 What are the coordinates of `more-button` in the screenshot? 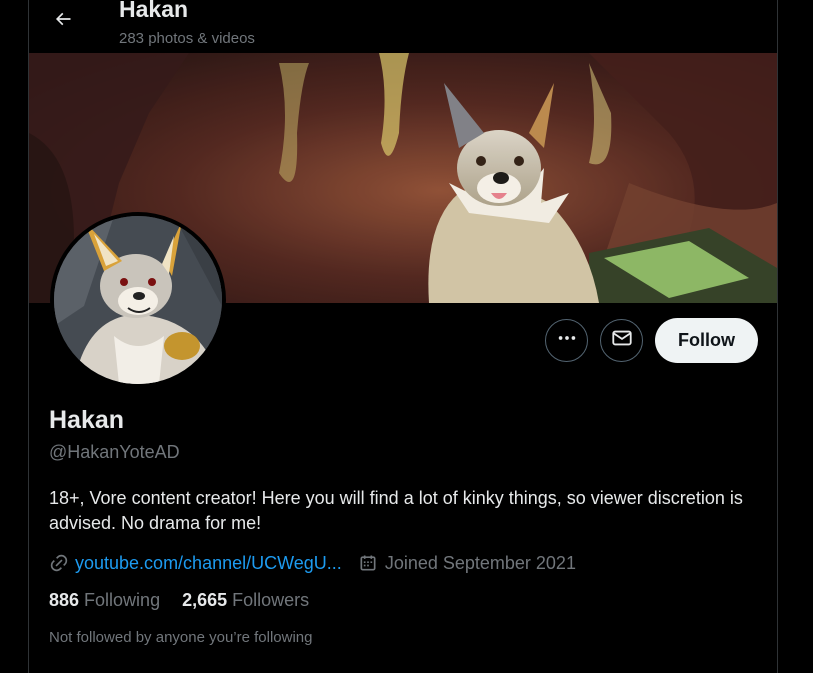 It's located at (566, 340).